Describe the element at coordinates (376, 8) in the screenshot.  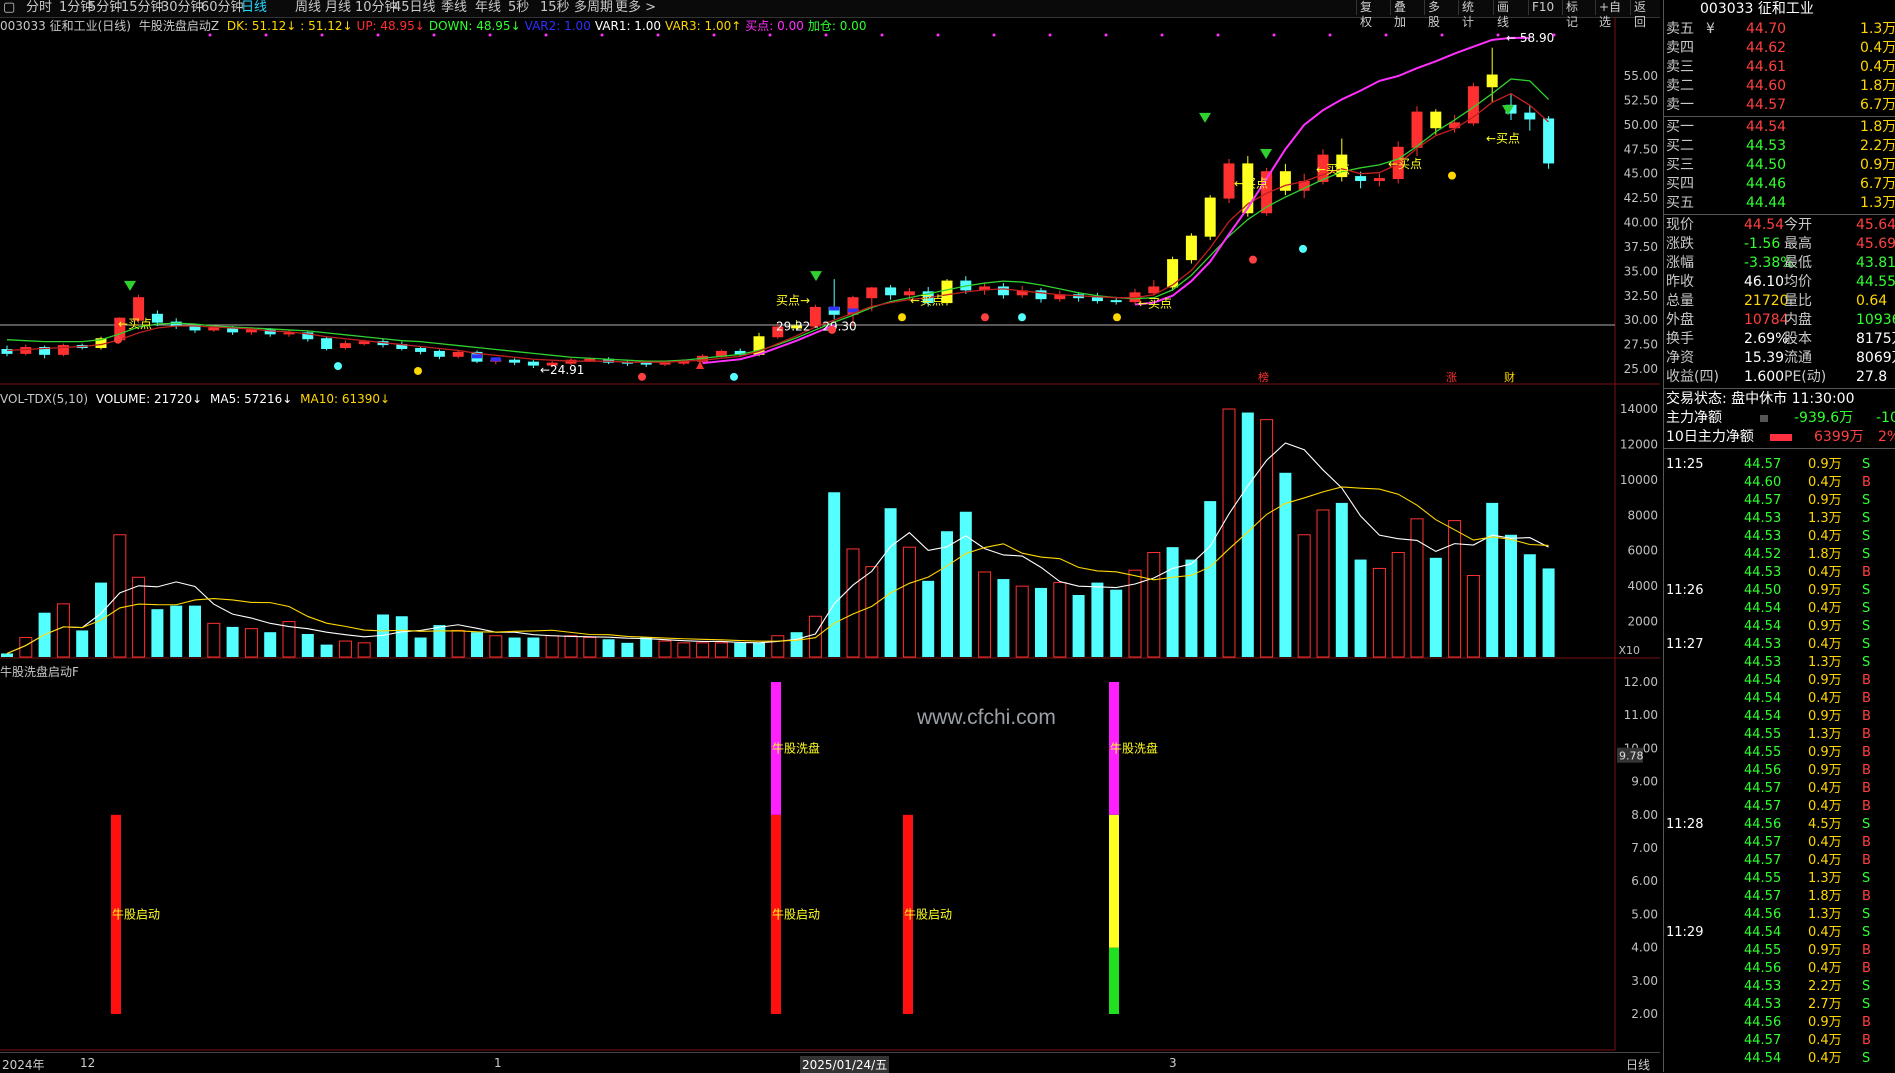
I see `period-tab: 10分钟` at that location.